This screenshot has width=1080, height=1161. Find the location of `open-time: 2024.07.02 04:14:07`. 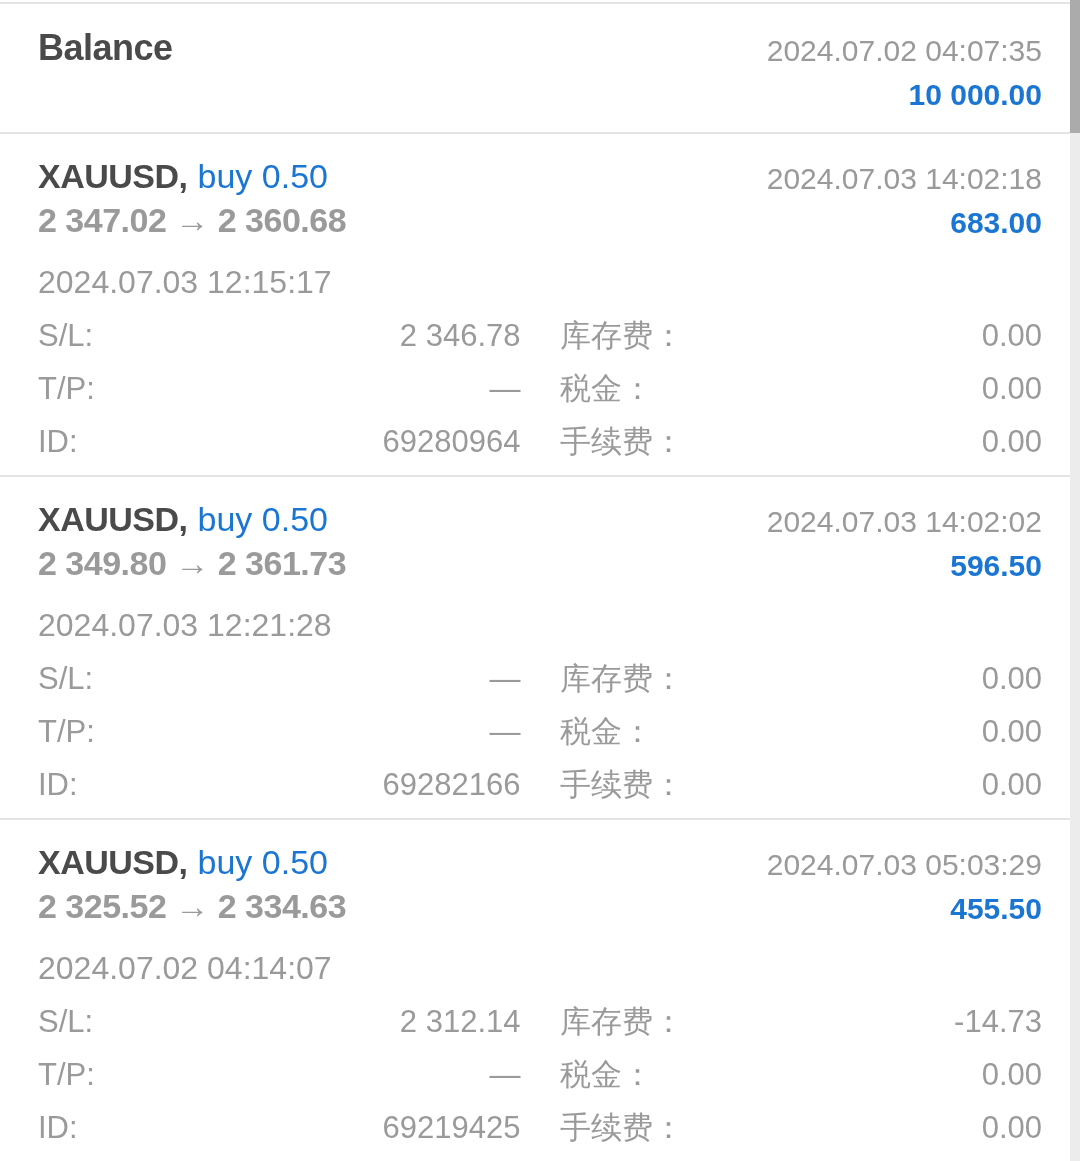

open-time: 2024.07.02 04:14:07 is located at coordinates (185, 968).